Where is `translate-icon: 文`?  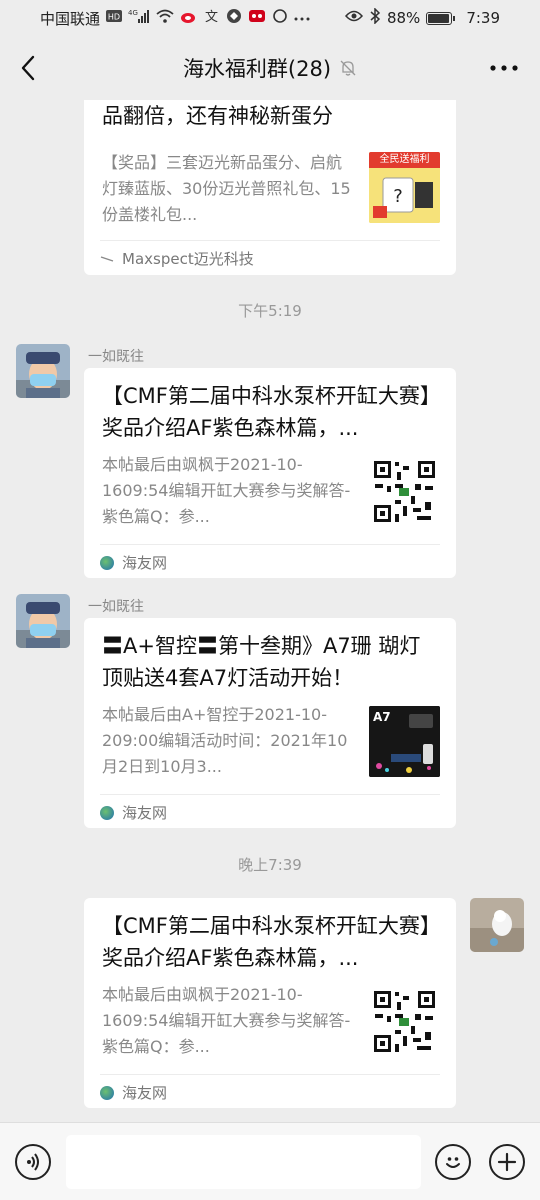 translate-icon: 文 is located at coordinates (212, 18).